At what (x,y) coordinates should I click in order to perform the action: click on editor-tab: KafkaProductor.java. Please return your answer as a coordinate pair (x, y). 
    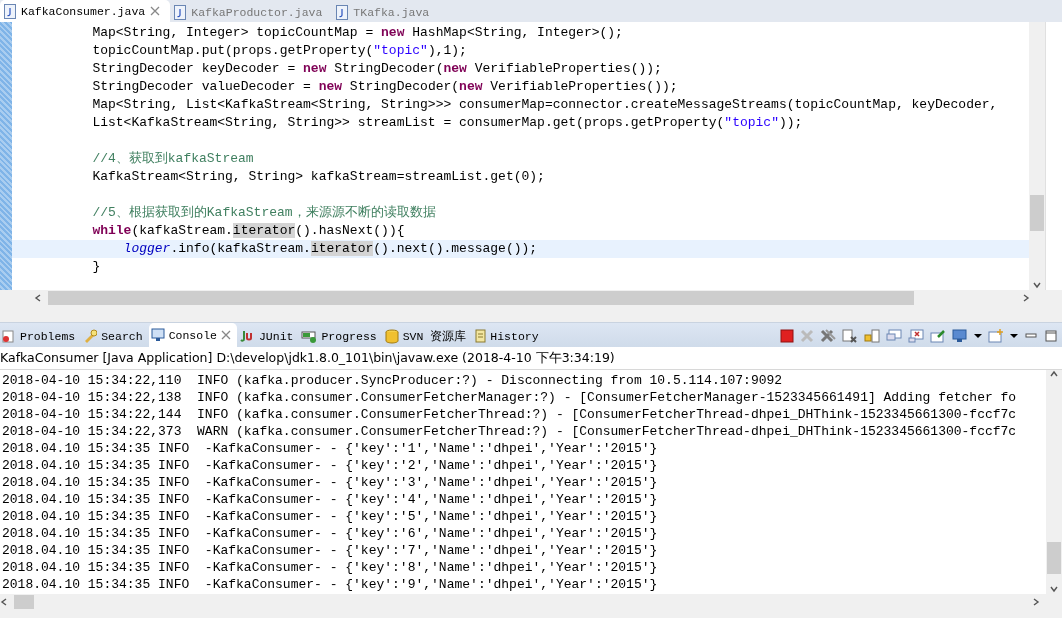
    Looking at the image, I should click on (251, 12).